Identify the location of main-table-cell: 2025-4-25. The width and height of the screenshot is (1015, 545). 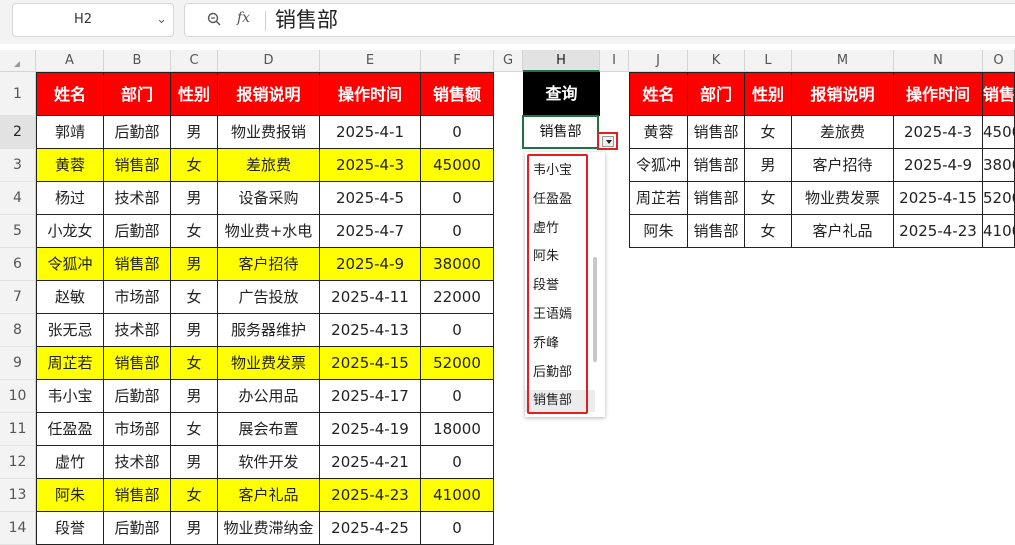
(370, 528).